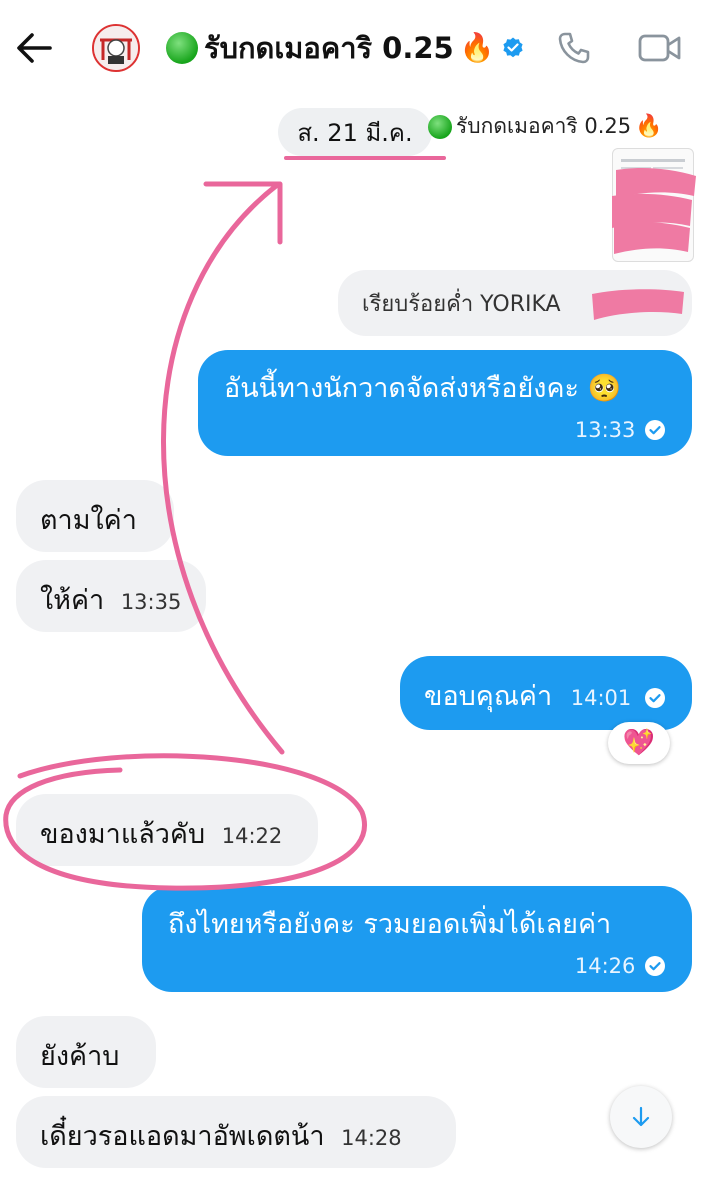 This screenshot has width=709, height=1200. What do you see at coordinates (355, 132) in the screenshot?
I see `date-separator: ส. 21 มี.ค.` at bounding box center [355, 132].